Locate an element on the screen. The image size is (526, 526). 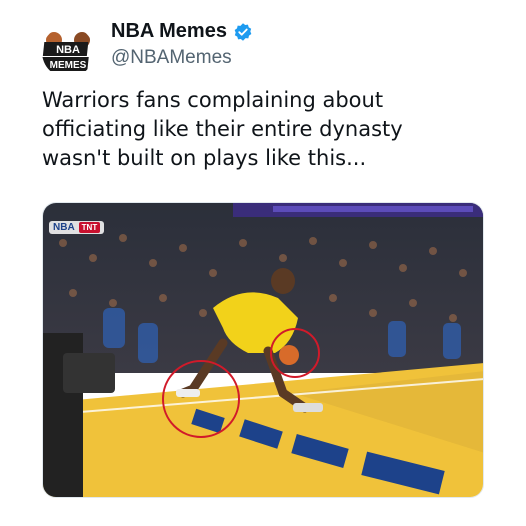
avatar-text-bottom: MEMES is located at coordinates (68, 65).